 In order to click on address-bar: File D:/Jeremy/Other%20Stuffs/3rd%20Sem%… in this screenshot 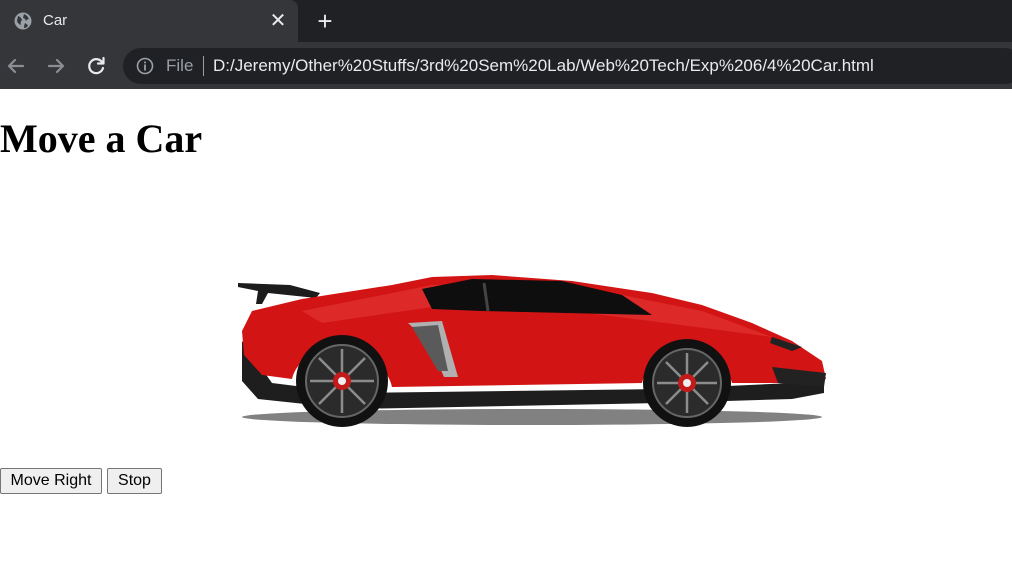, I will do `click(567, 66)`.